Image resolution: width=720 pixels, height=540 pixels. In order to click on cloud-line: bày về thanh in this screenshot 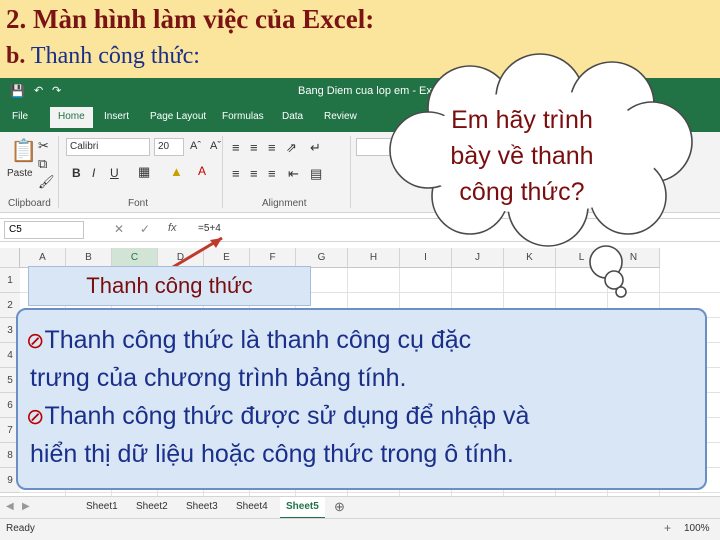, I will do `click(522, 156)`.